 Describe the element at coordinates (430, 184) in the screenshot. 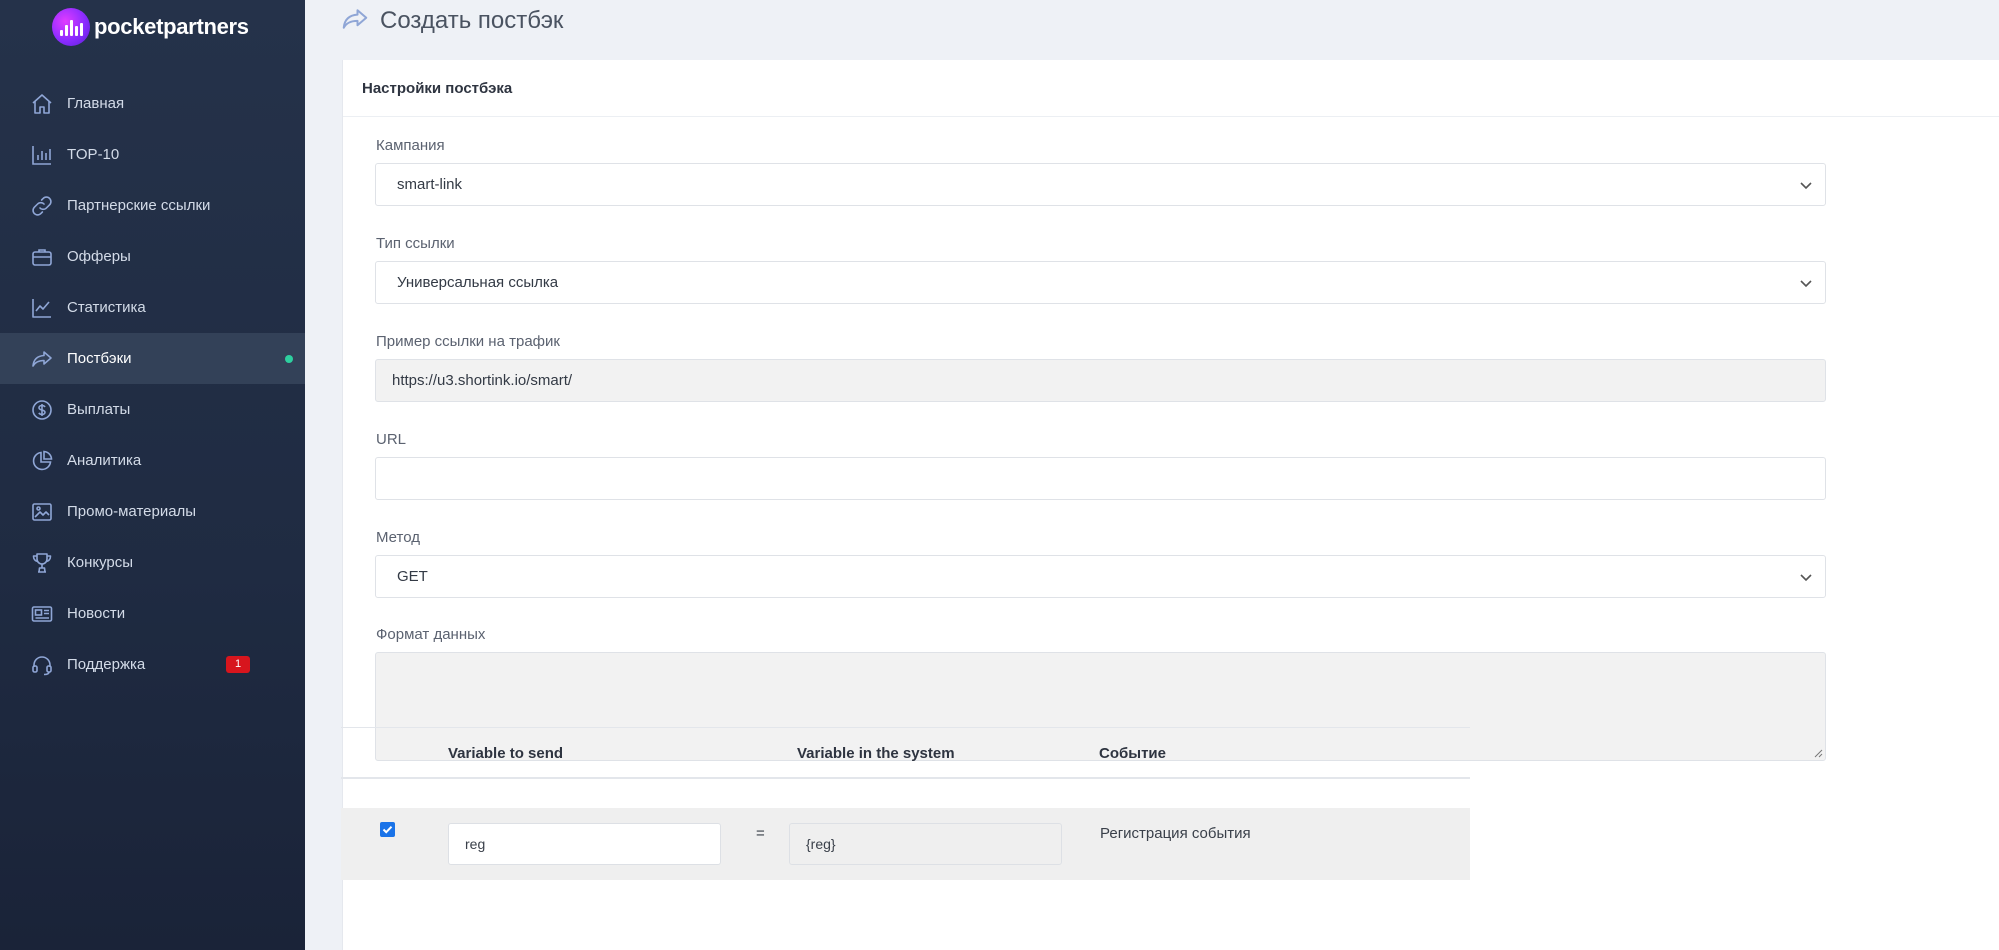

I see `campaign-select-value: smart-link` at that location.